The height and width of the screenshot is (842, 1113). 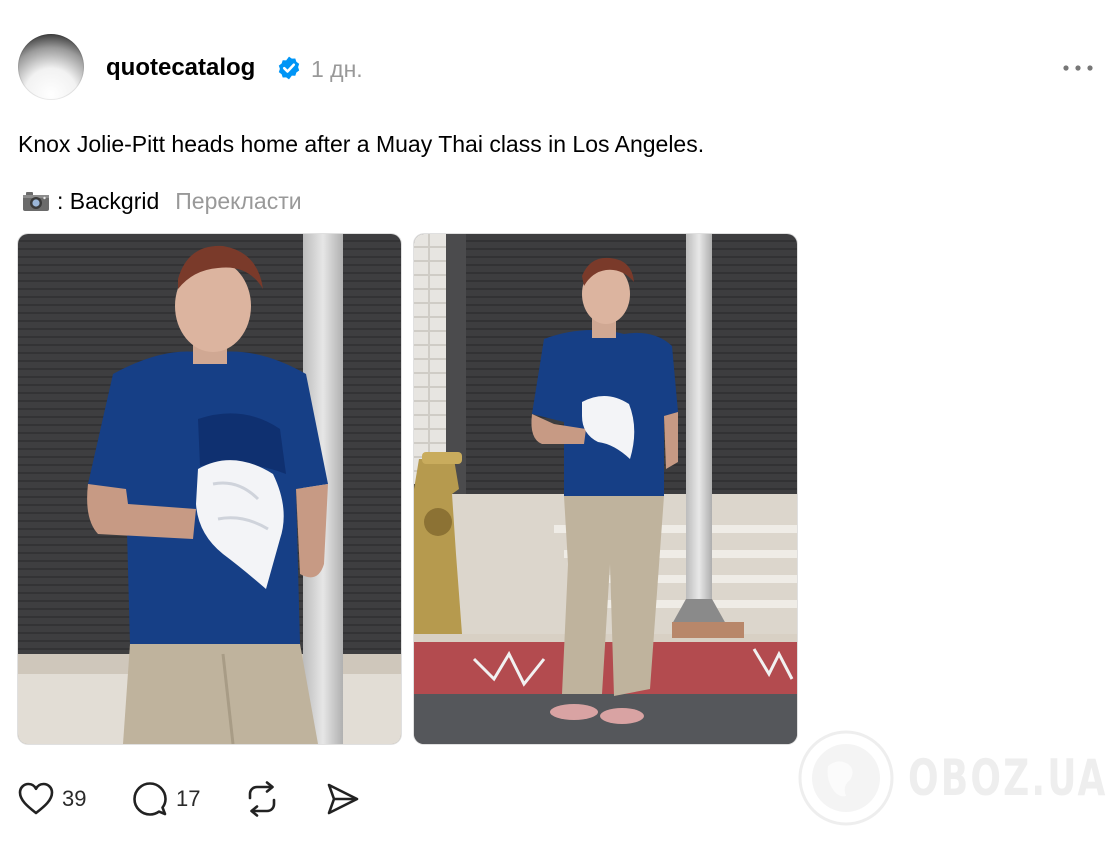 I want to click on repost-button, so click(x=262, y=799).